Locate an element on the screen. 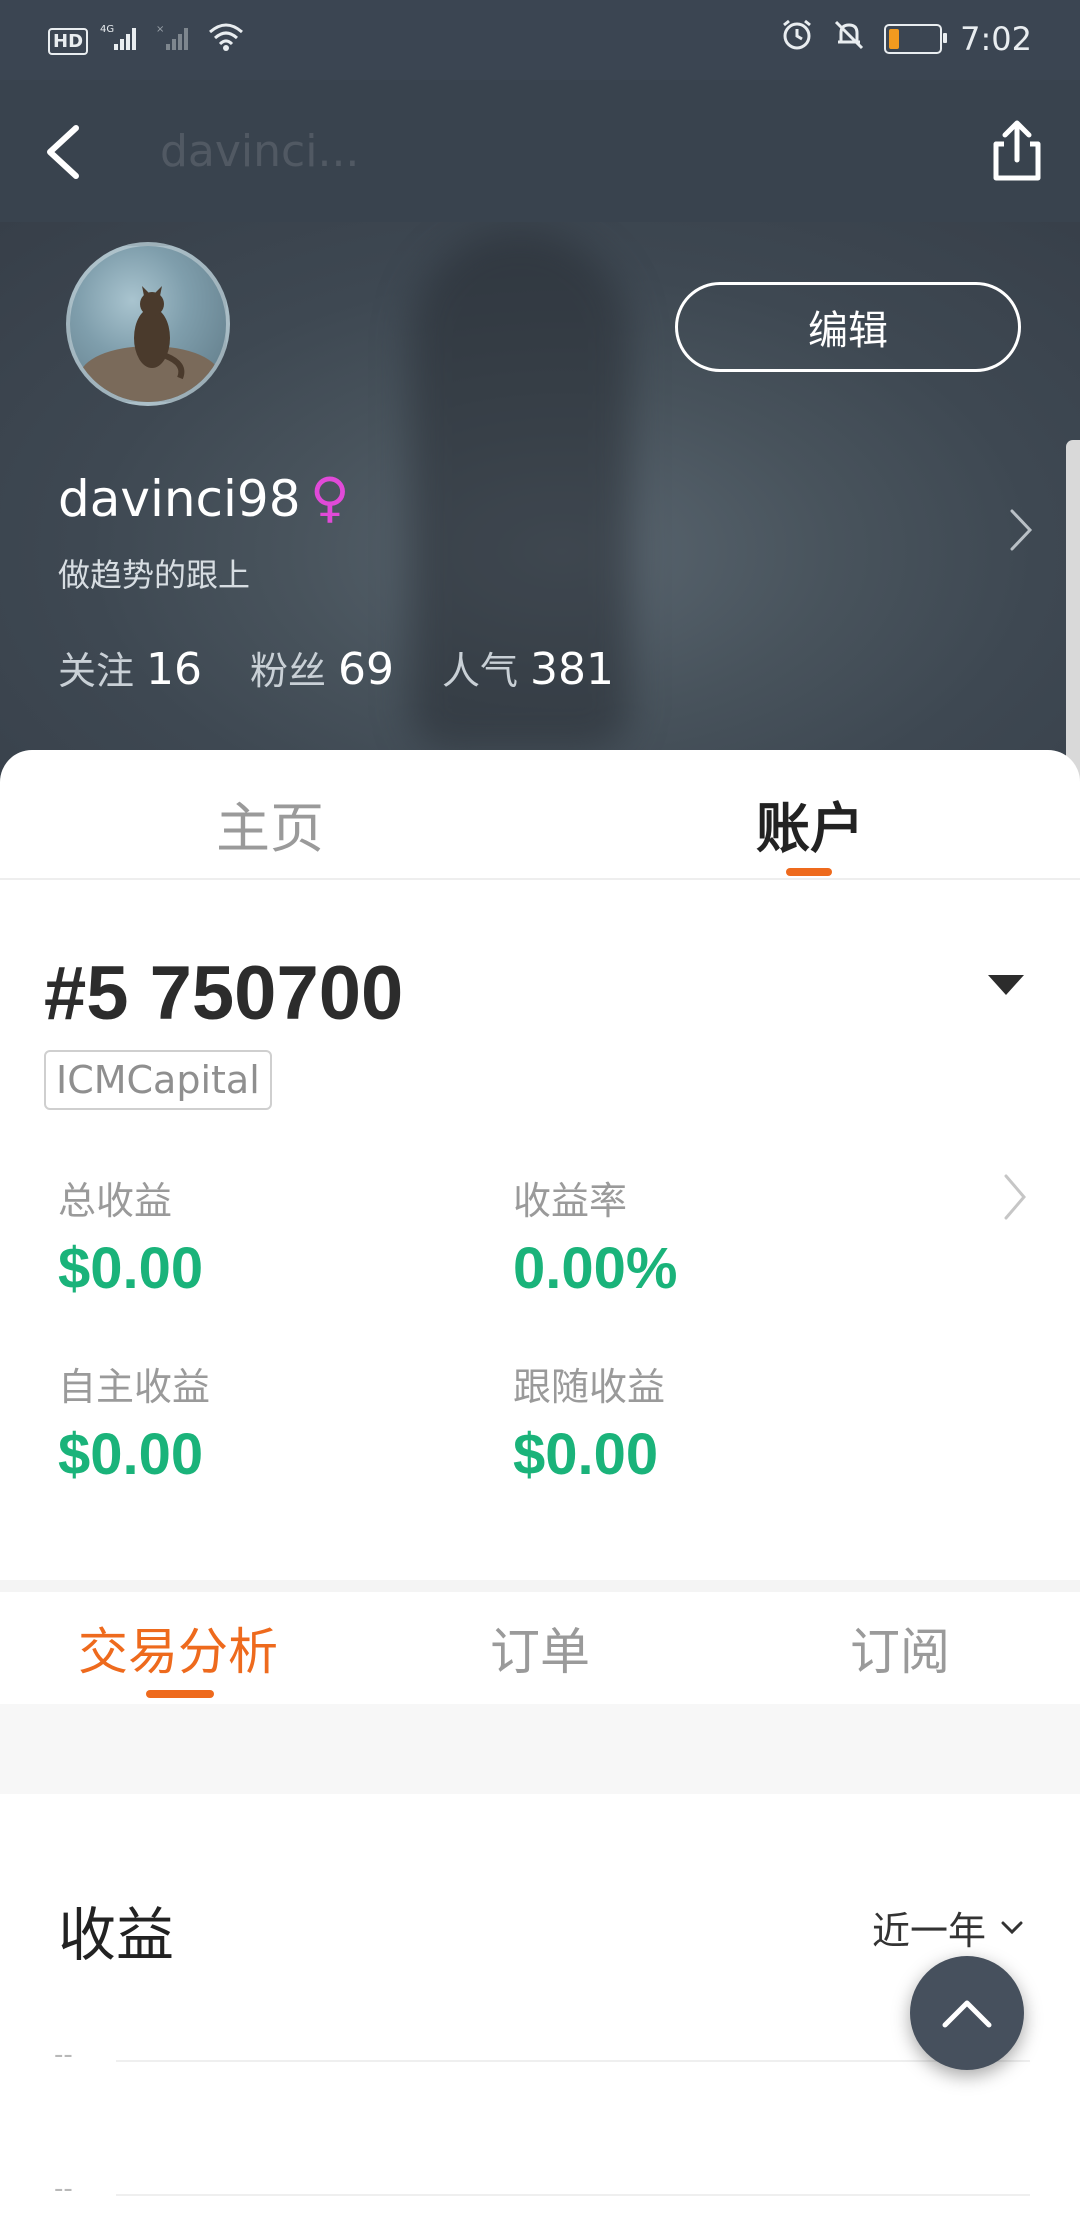  main-tabs: 主页 账户 is located at coordinates (540, 815).